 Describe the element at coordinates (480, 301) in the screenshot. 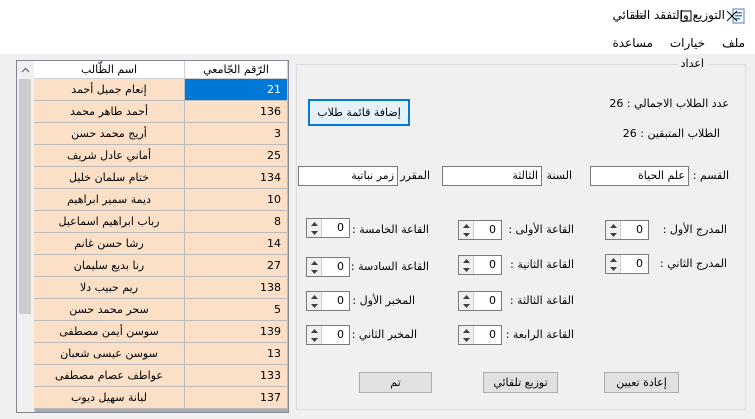

I see `hall3-spinner: 0` at that location.